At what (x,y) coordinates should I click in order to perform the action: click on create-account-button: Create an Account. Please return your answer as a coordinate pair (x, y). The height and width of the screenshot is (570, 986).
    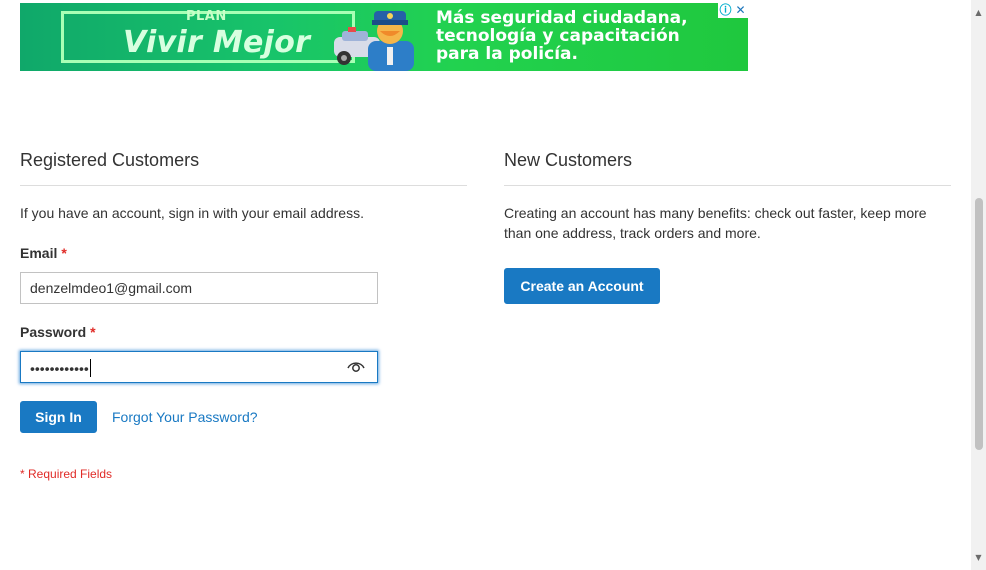
    Looking at the image, I should click on (582, 286).